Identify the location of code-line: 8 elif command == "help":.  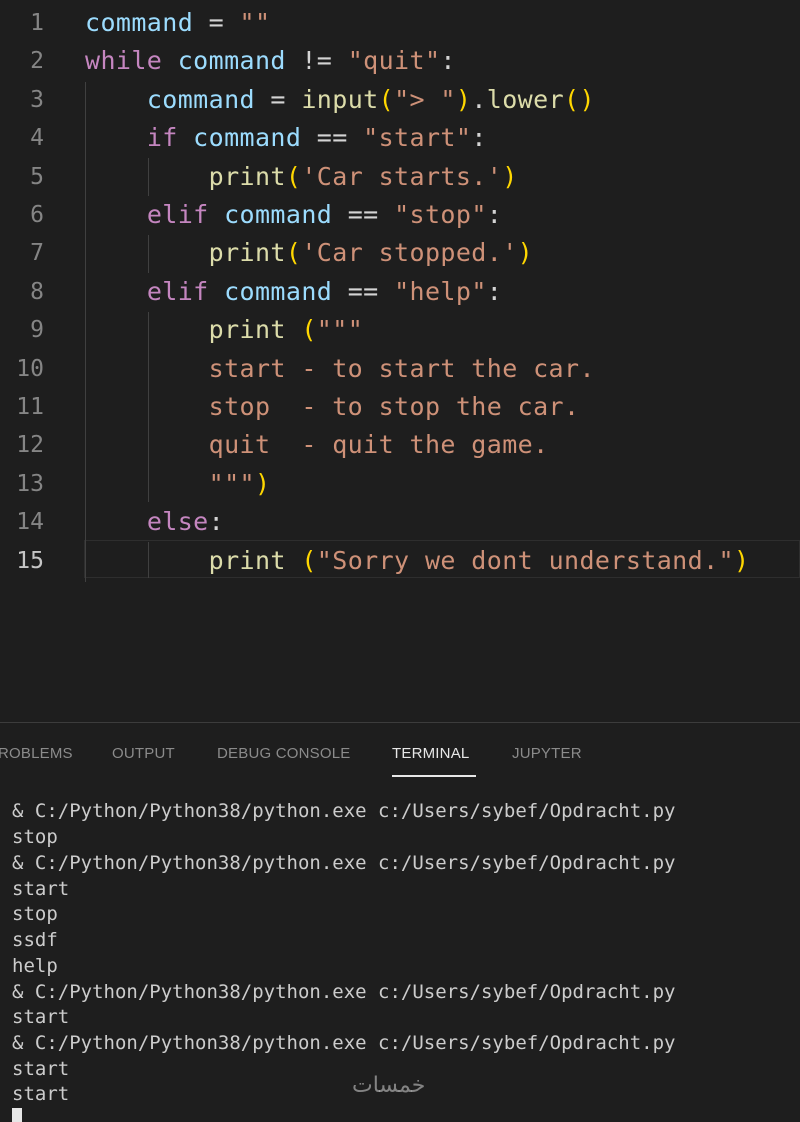
(400, 292).